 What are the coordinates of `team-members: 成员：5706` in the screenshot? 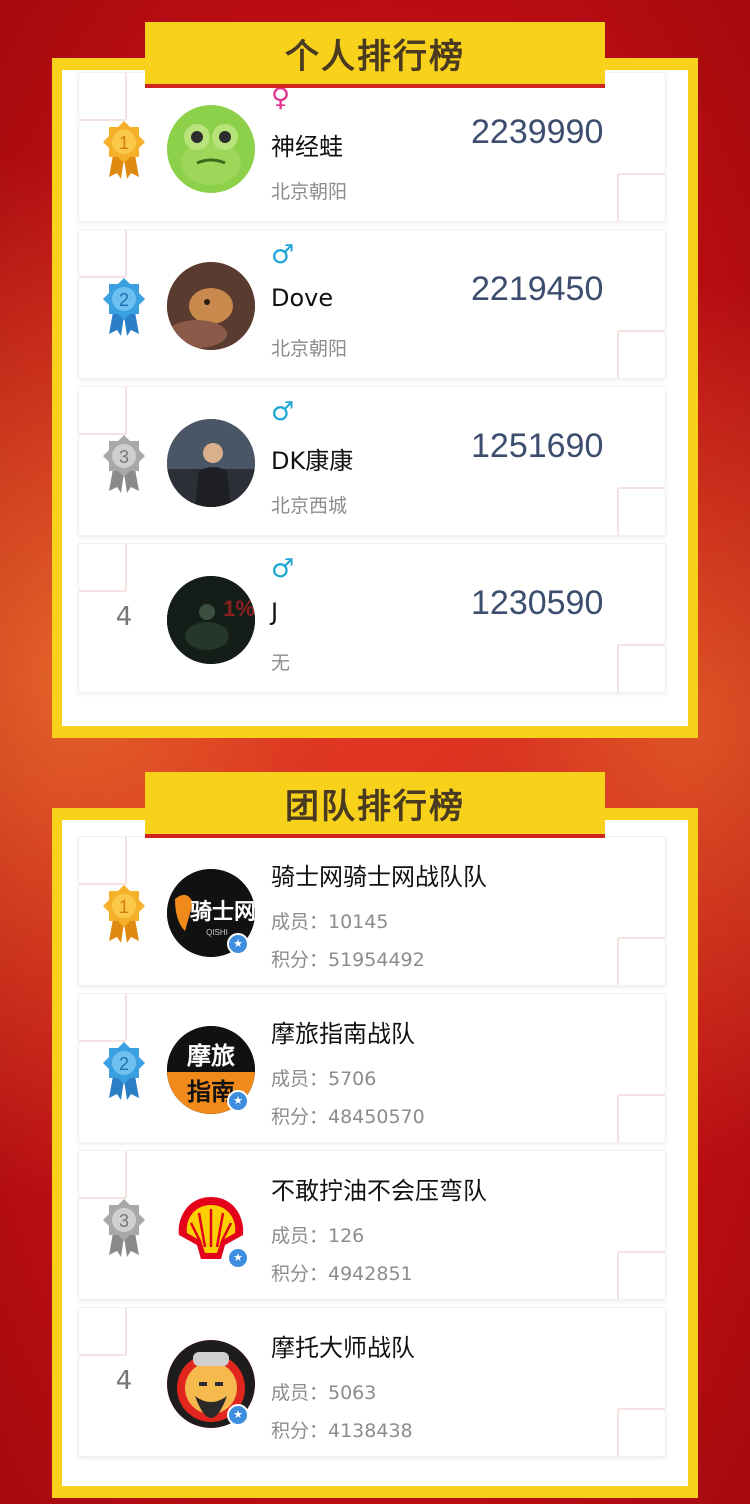 It's located at (324, 1079).